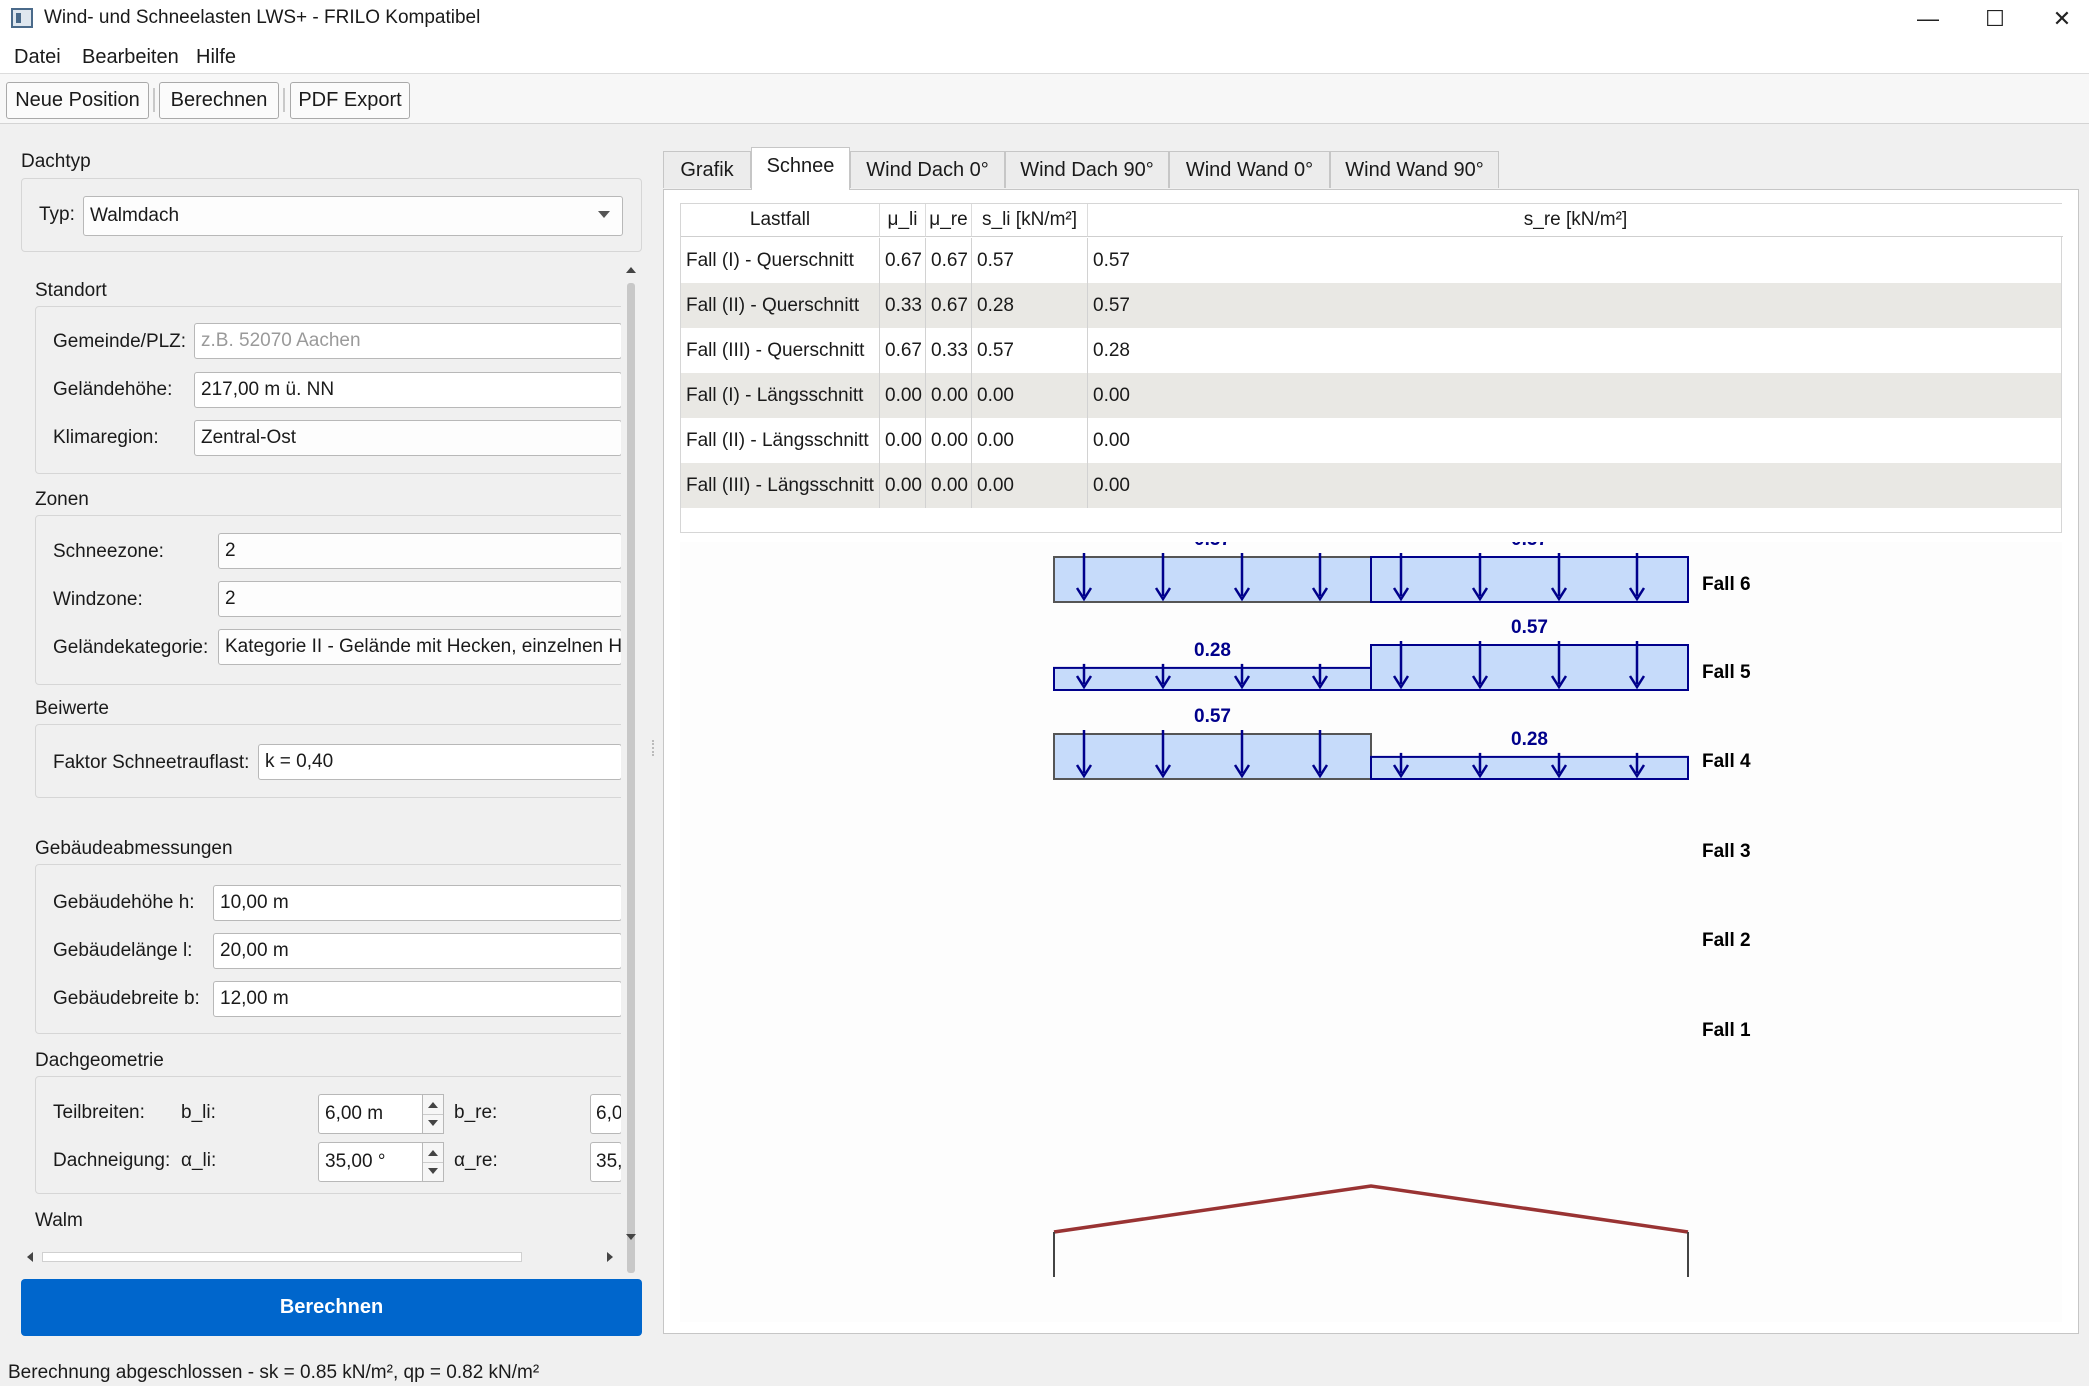 This screenshot has width=2089, height=1386. Describe the element at coordinates (780, 350) in the screenshot. I see `cell-lastfall: Fall (III) - Querschnitt` at that location.